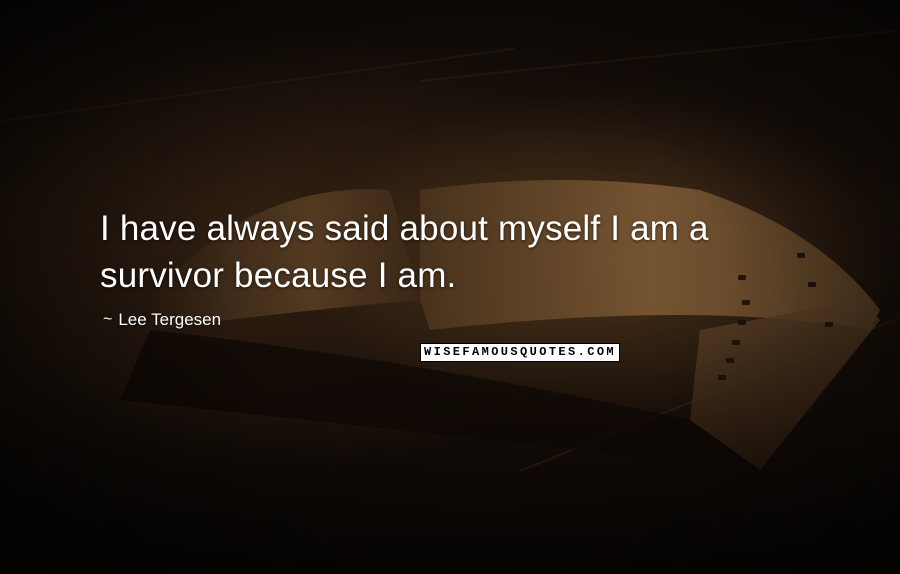 This screenshot has height=574, width=900. Describe the element at coordinates (520, 352) in the screenshot. I see `site-watermark: WISEFAMOUSQUOTES.COM` at that location.